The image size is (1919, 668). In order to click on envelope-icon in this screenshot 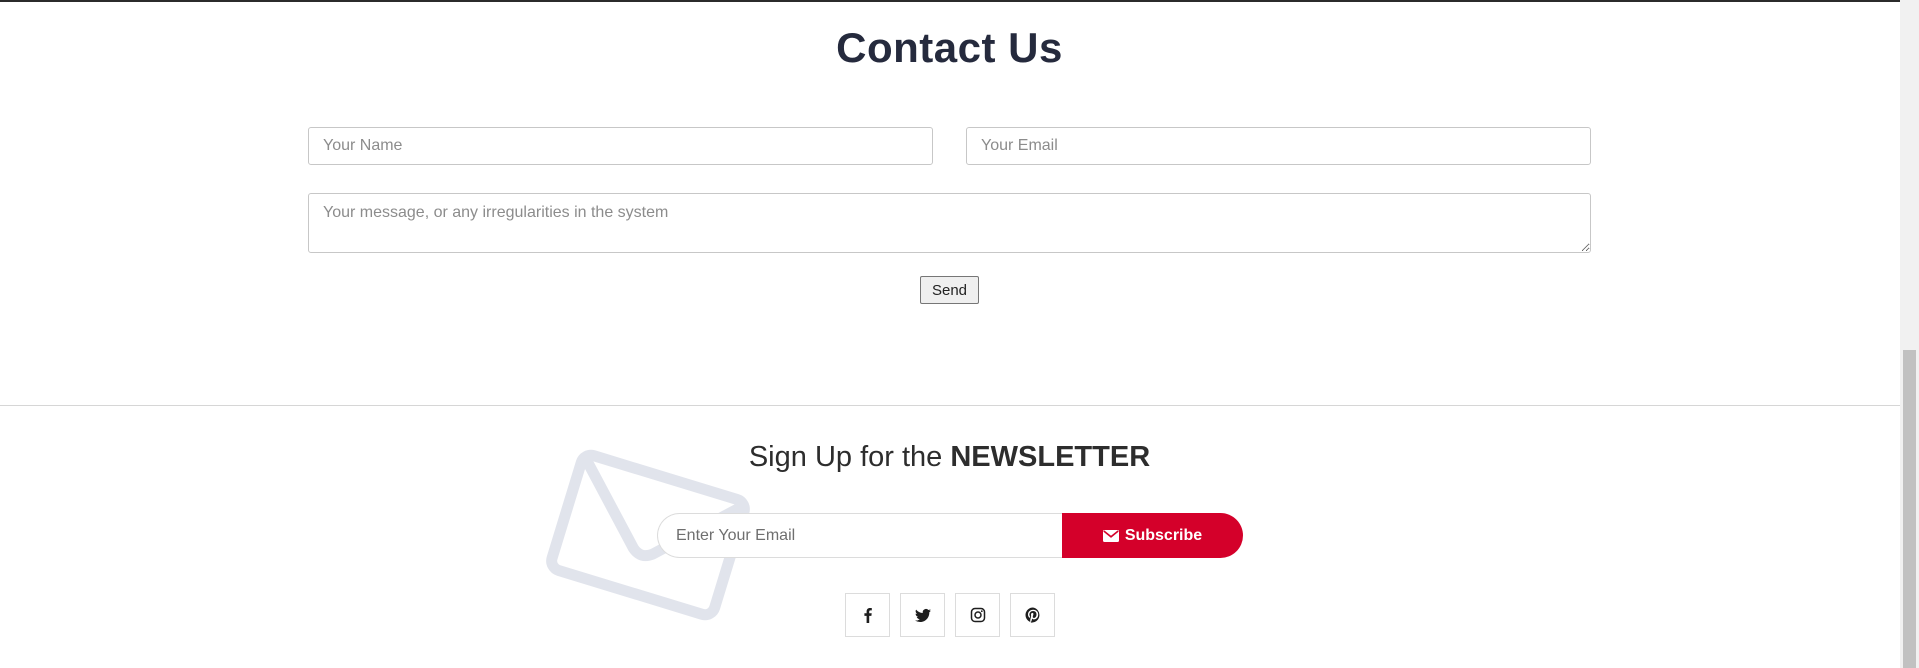, I will do `click(1110, 535)`.